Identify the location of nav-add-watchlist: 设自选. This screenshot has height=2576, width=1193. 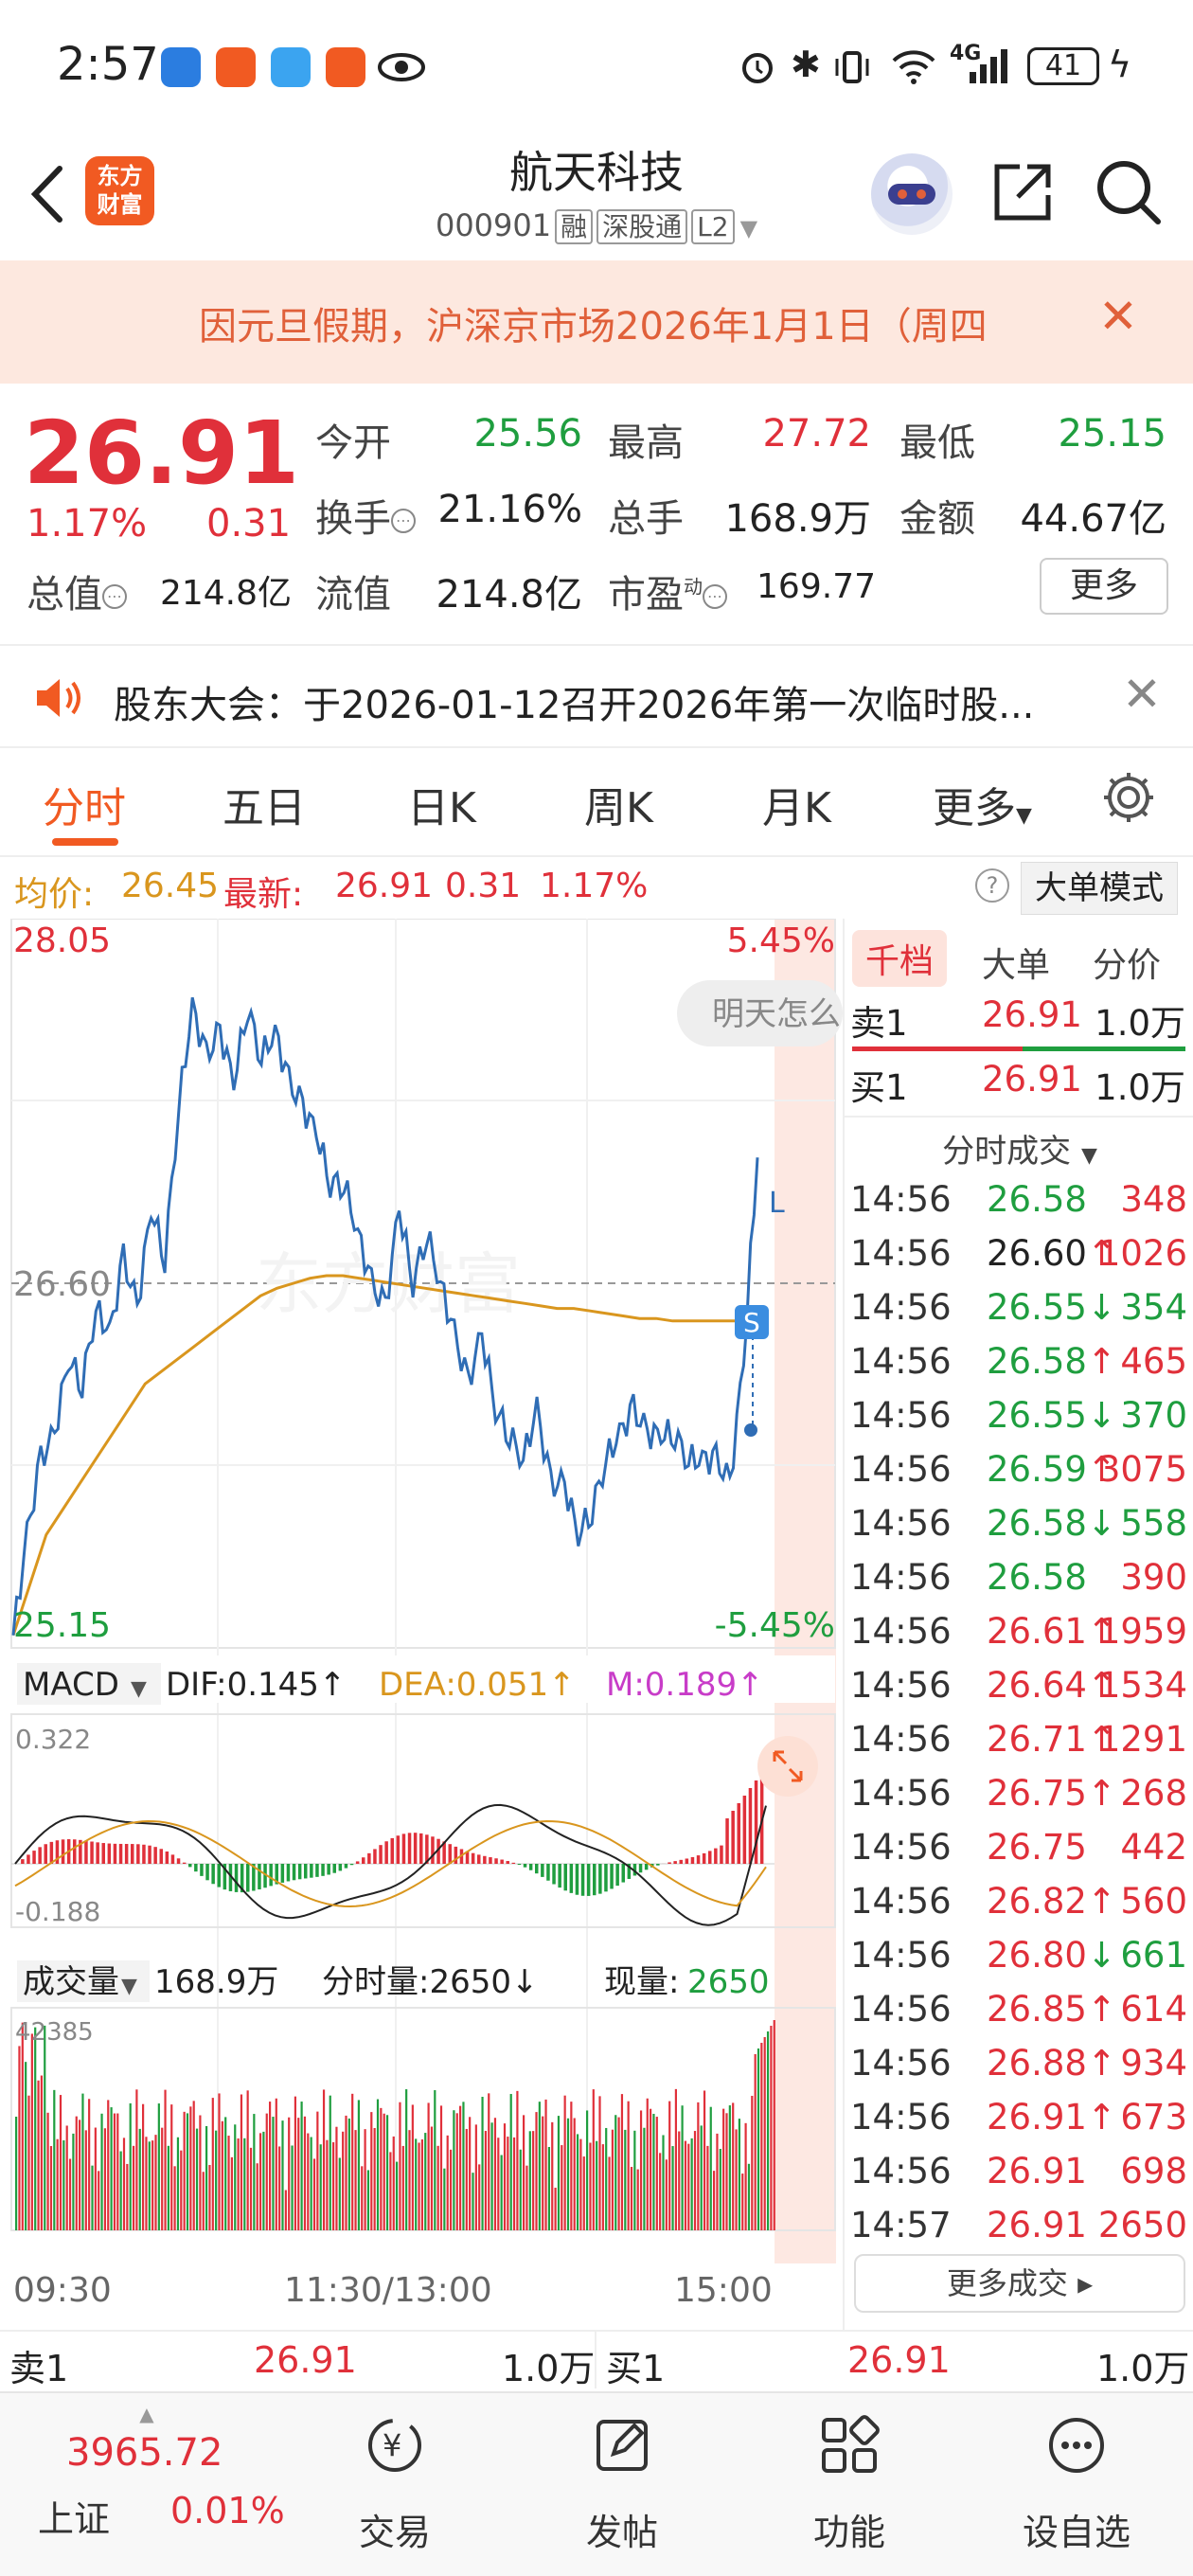
(1076, 2483).